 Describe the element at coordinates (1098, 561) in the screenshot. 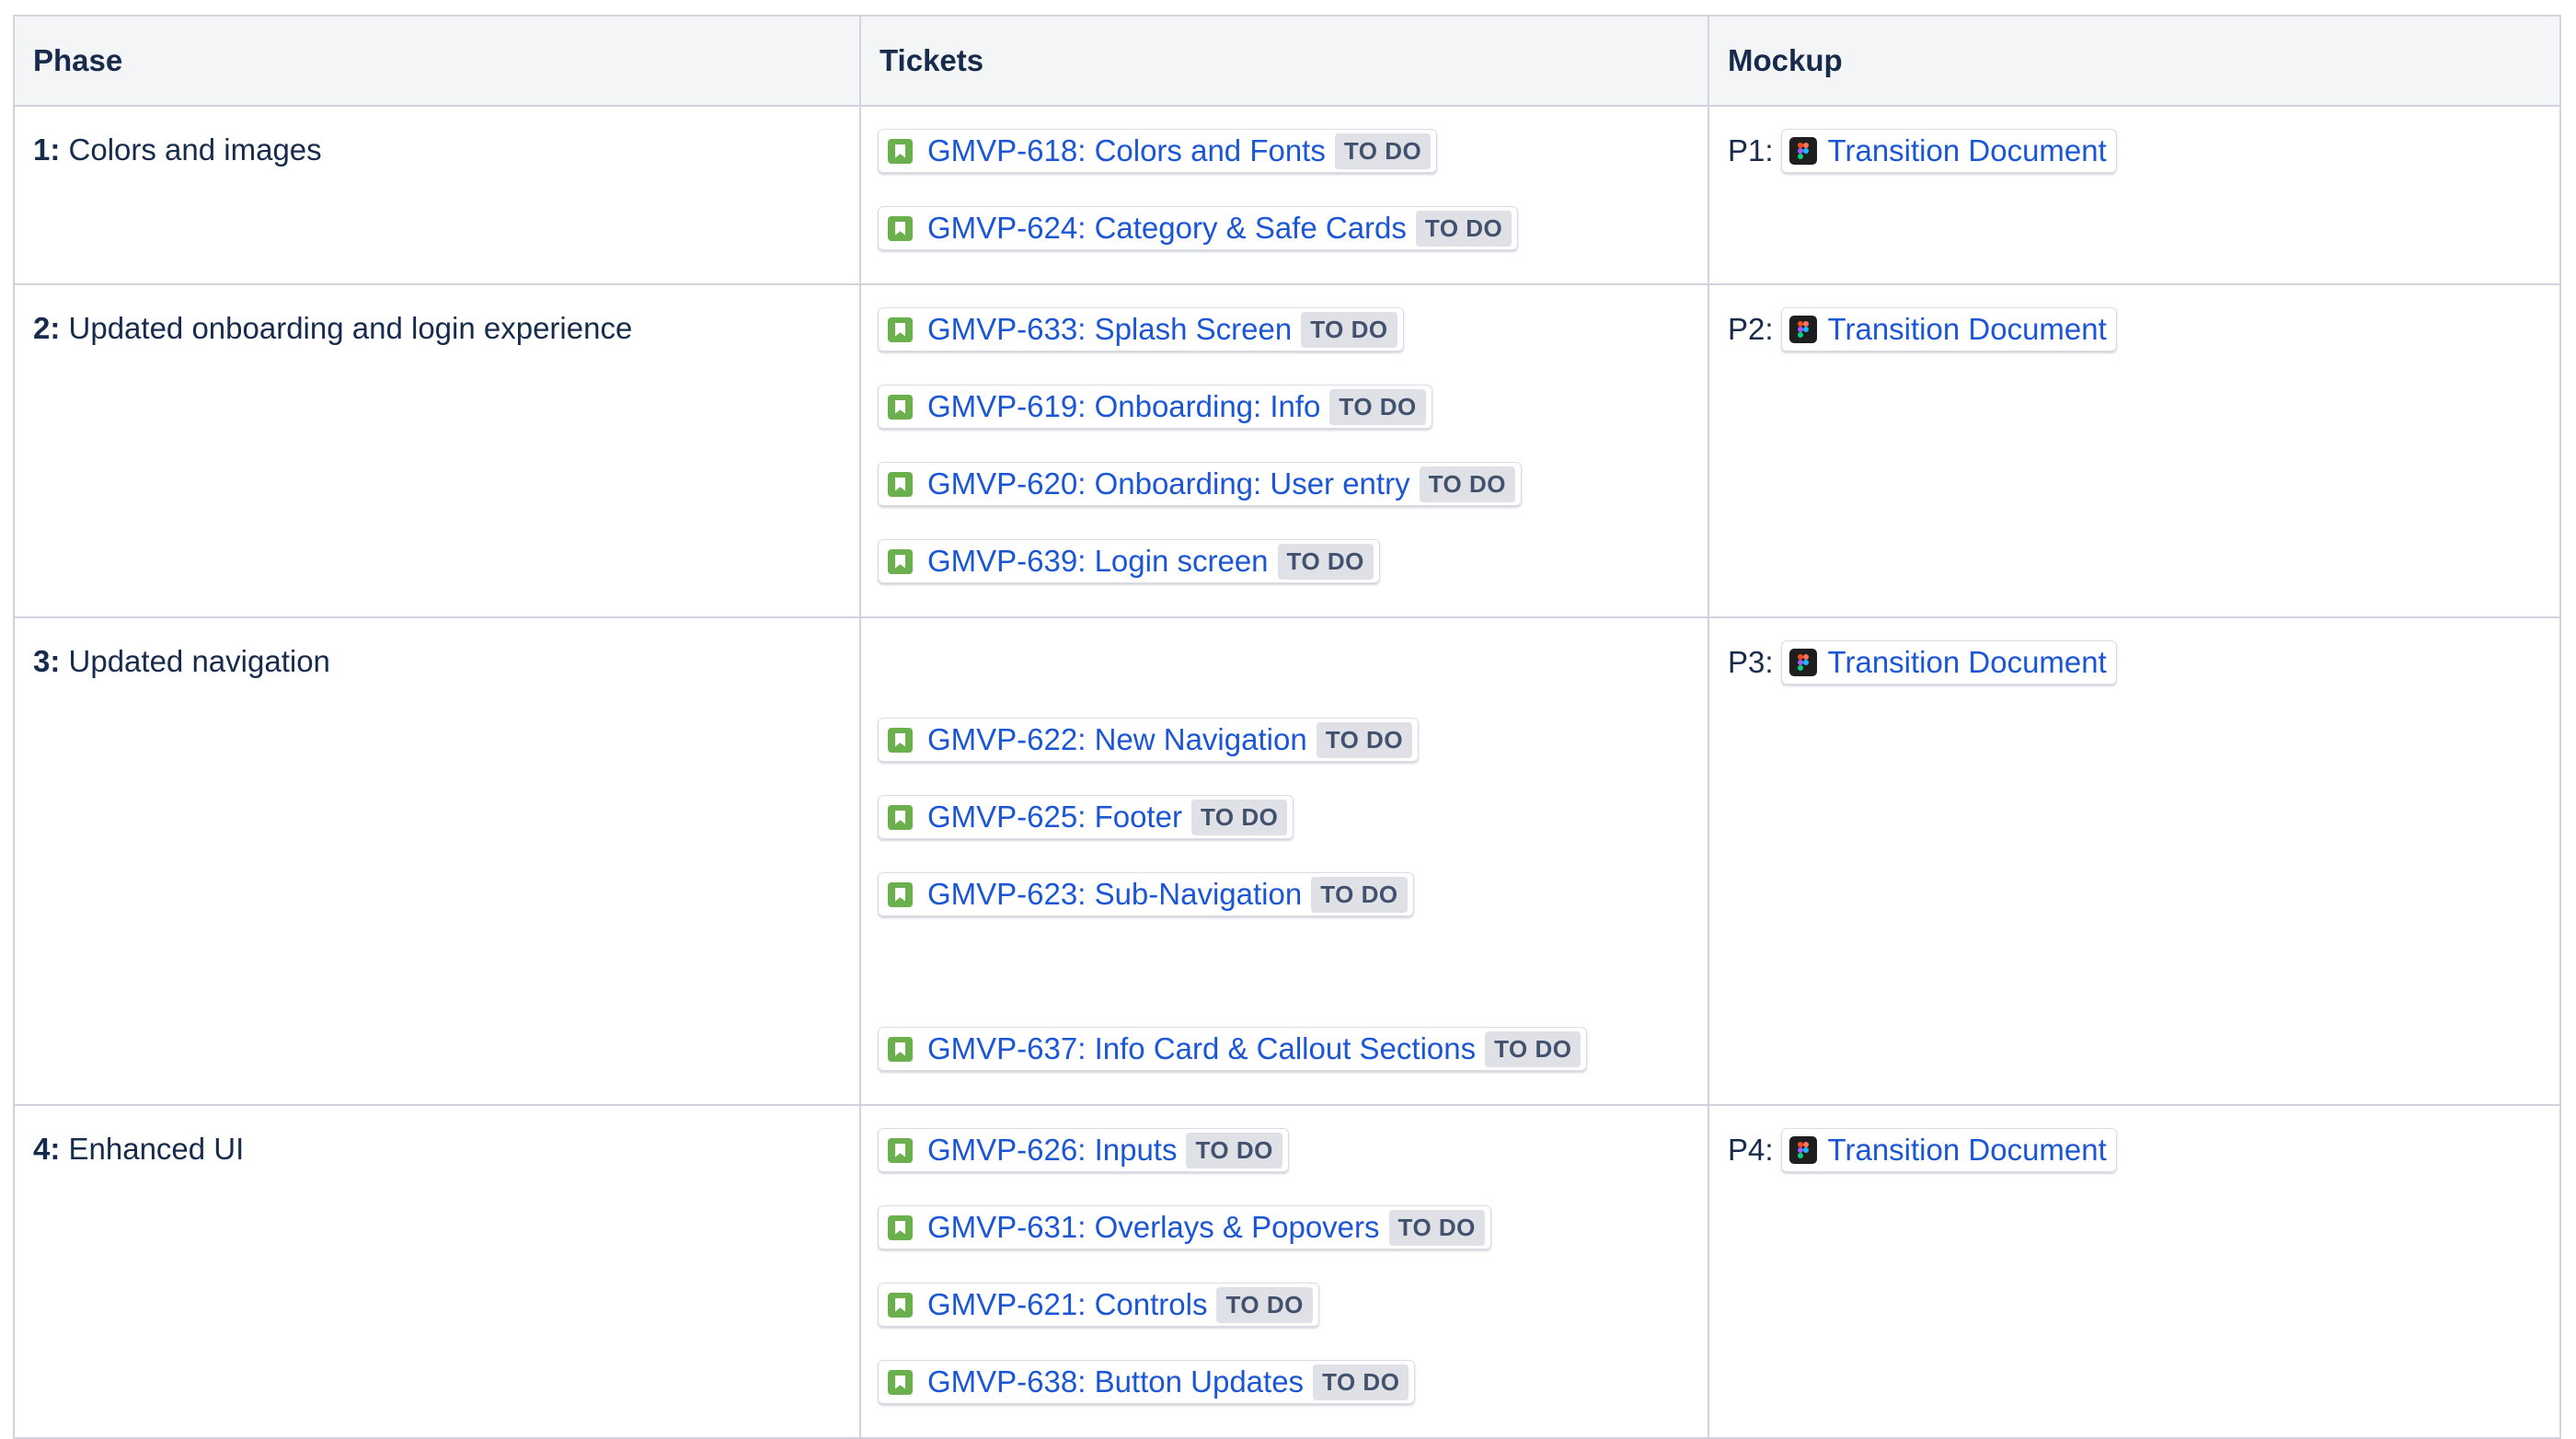

I see `ticket-label: GMVP-639: Login screen` at that location.